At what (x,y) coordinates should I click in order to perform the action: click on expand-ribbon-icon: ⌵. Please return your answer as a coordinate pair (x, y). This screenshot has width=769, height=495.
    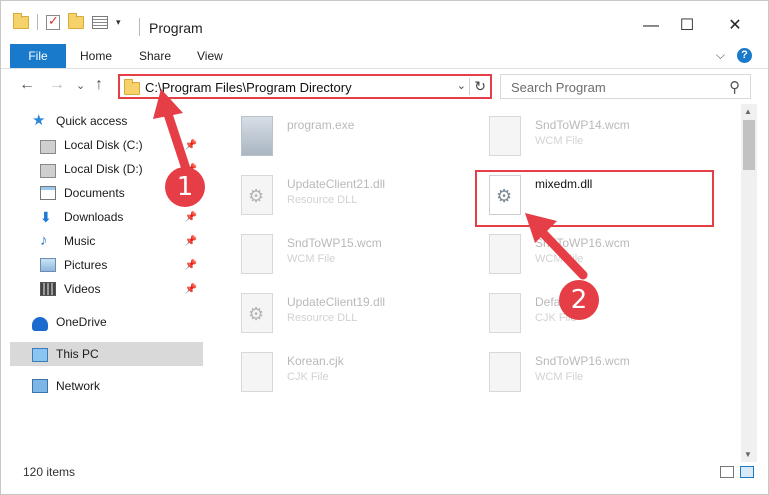
    Looking at the image, I should click on (720, 55).